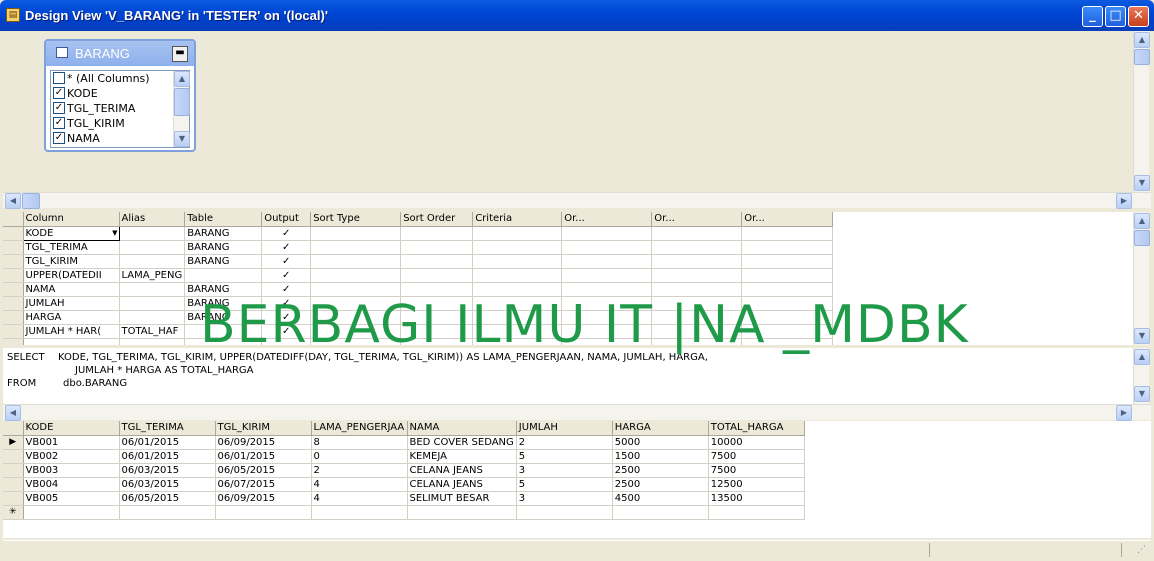 This screenshot has height=561, width=1154. Describe the element at coordinates (756, 442) in the screenshot. I see `result-cell: 10000` at that location.